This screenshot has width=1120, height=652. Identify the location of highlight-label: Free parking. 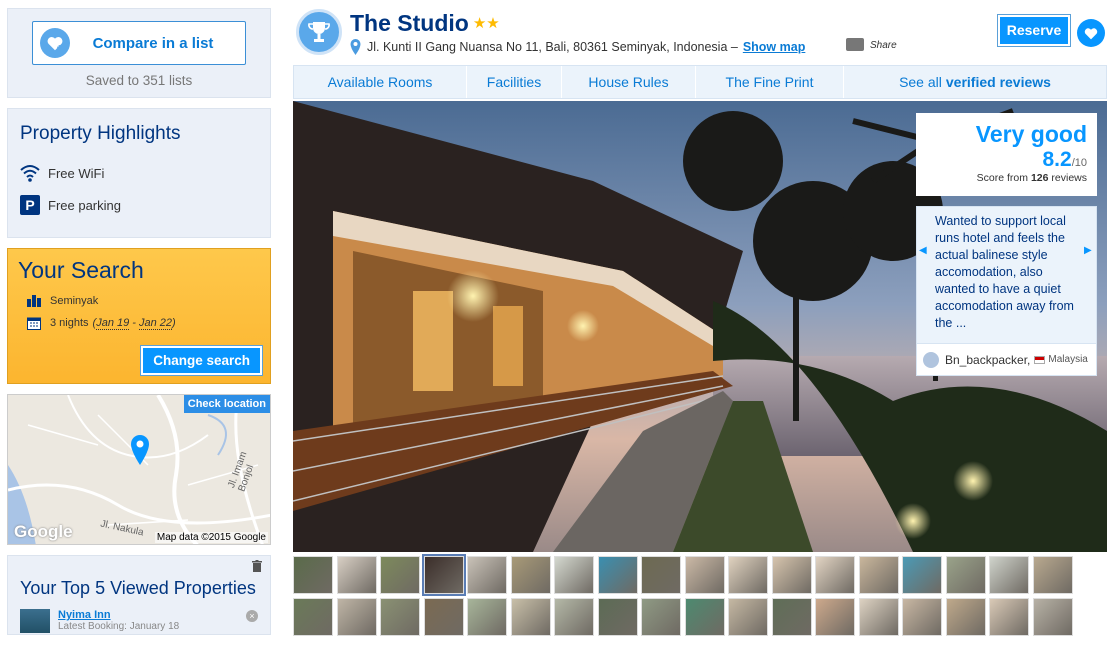
(84, 205).